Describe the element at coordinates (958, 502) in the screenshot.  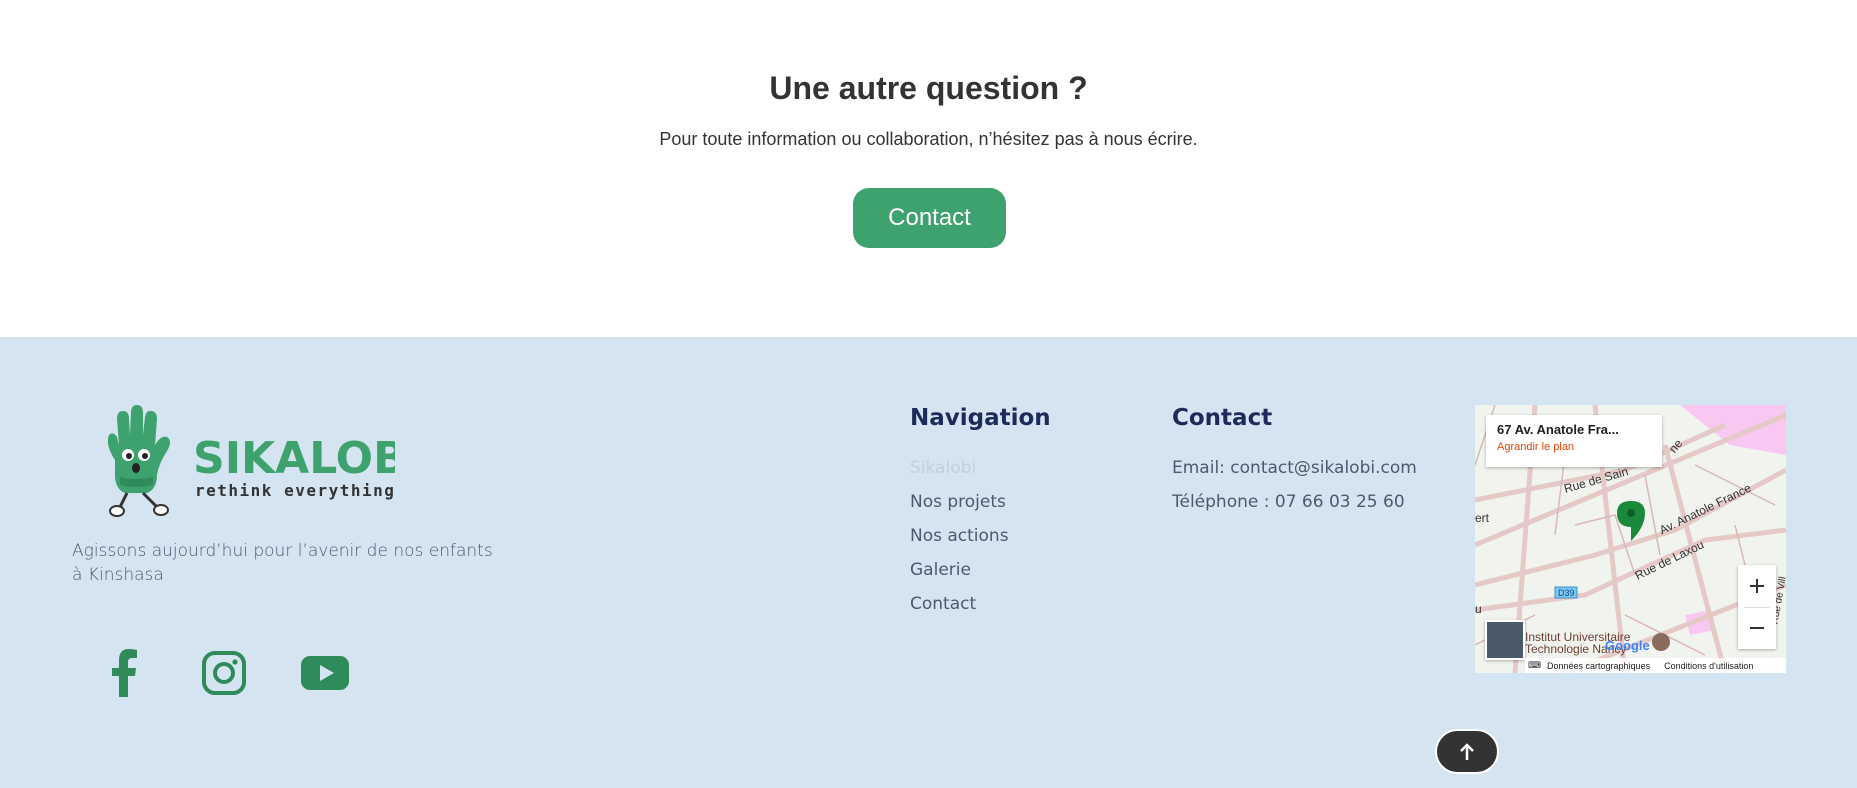
I see `nav-link-nos-projets: Nos projets` at that location.